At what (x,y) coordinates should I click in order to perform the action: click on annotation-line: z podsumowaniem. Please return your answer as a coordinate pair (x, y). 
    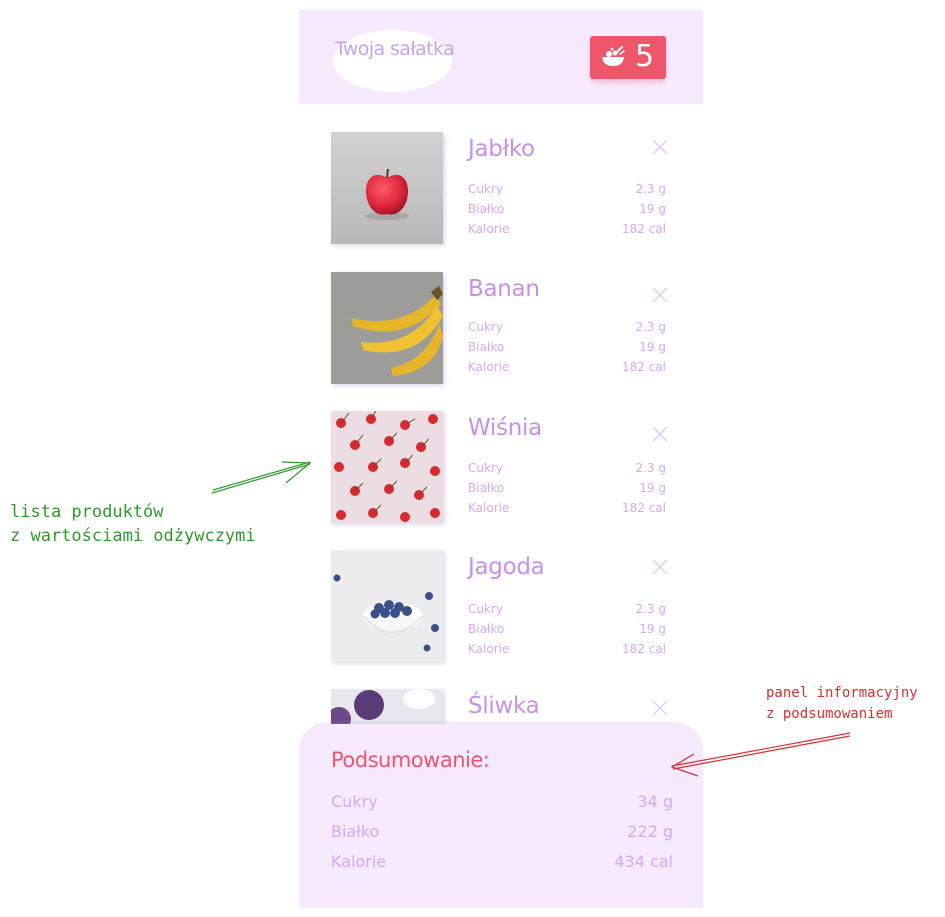
    Looking at the image, I should click on (829, 714).